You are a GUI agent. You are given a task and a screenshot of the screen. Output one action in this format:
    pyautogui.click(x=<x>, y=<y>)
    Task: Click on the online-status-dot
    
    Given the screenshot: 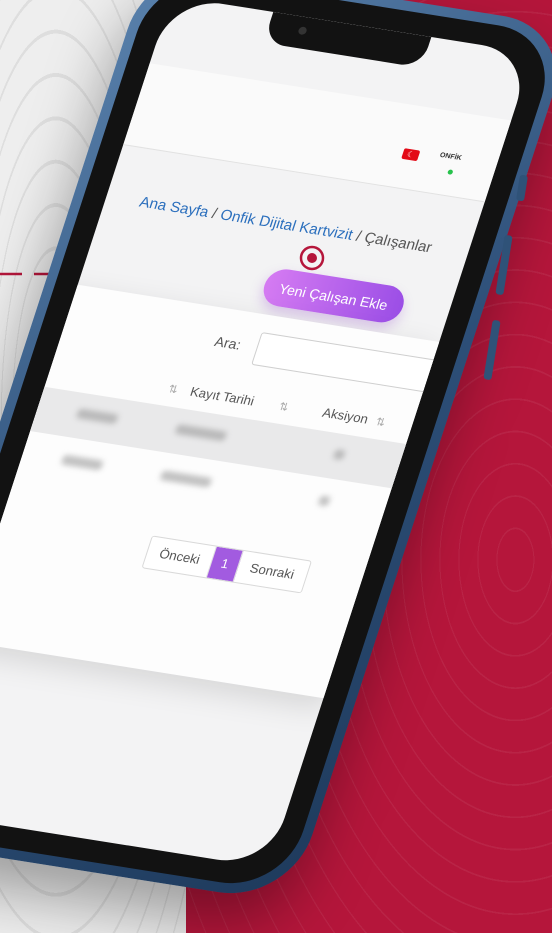 What is the action you would take?
    pyautogui.click(x=450, y=172)
    